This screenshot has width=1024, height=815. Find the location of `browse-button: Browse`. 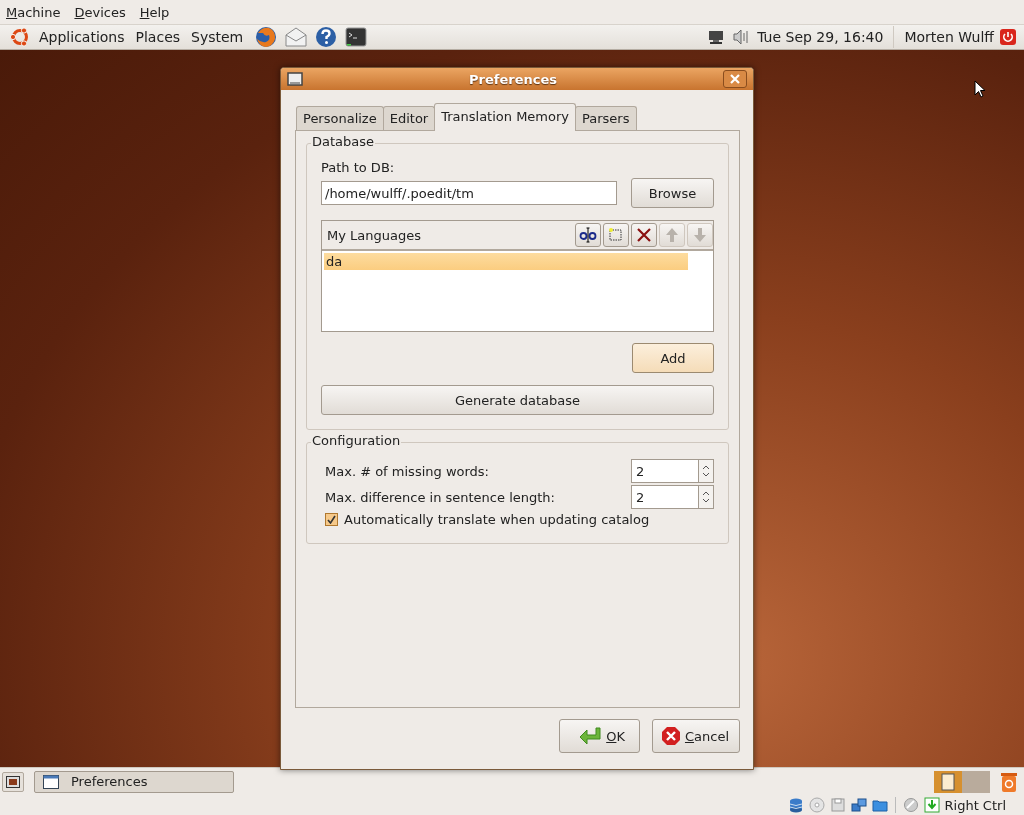

browse-button: Browse is located at coordinates (672, 193).